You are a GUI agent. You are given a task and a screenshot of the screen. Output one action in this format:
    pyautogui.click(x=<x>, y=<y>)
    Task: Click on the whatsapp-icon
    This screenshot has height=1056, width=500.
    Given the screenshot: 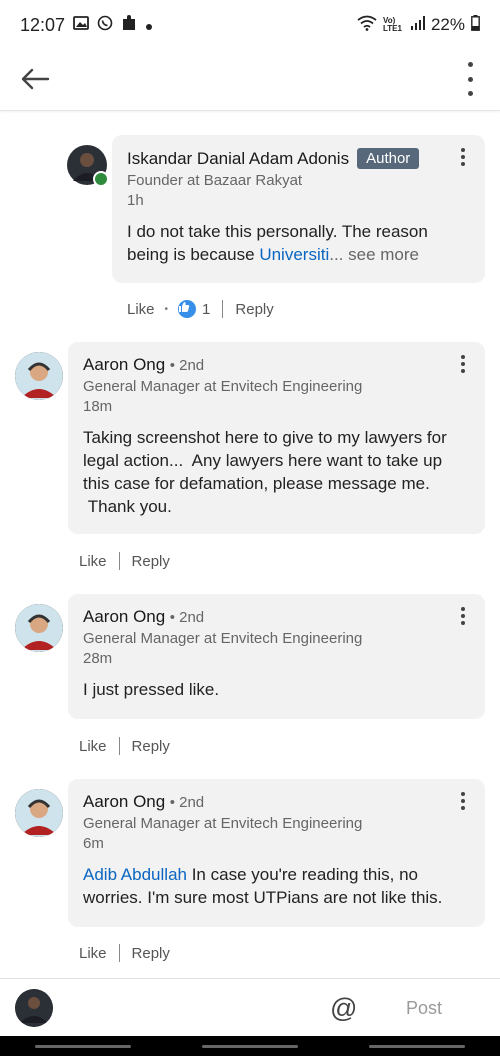 What is the action you would take?
    pyautogui.click(x=105, y=25)
    